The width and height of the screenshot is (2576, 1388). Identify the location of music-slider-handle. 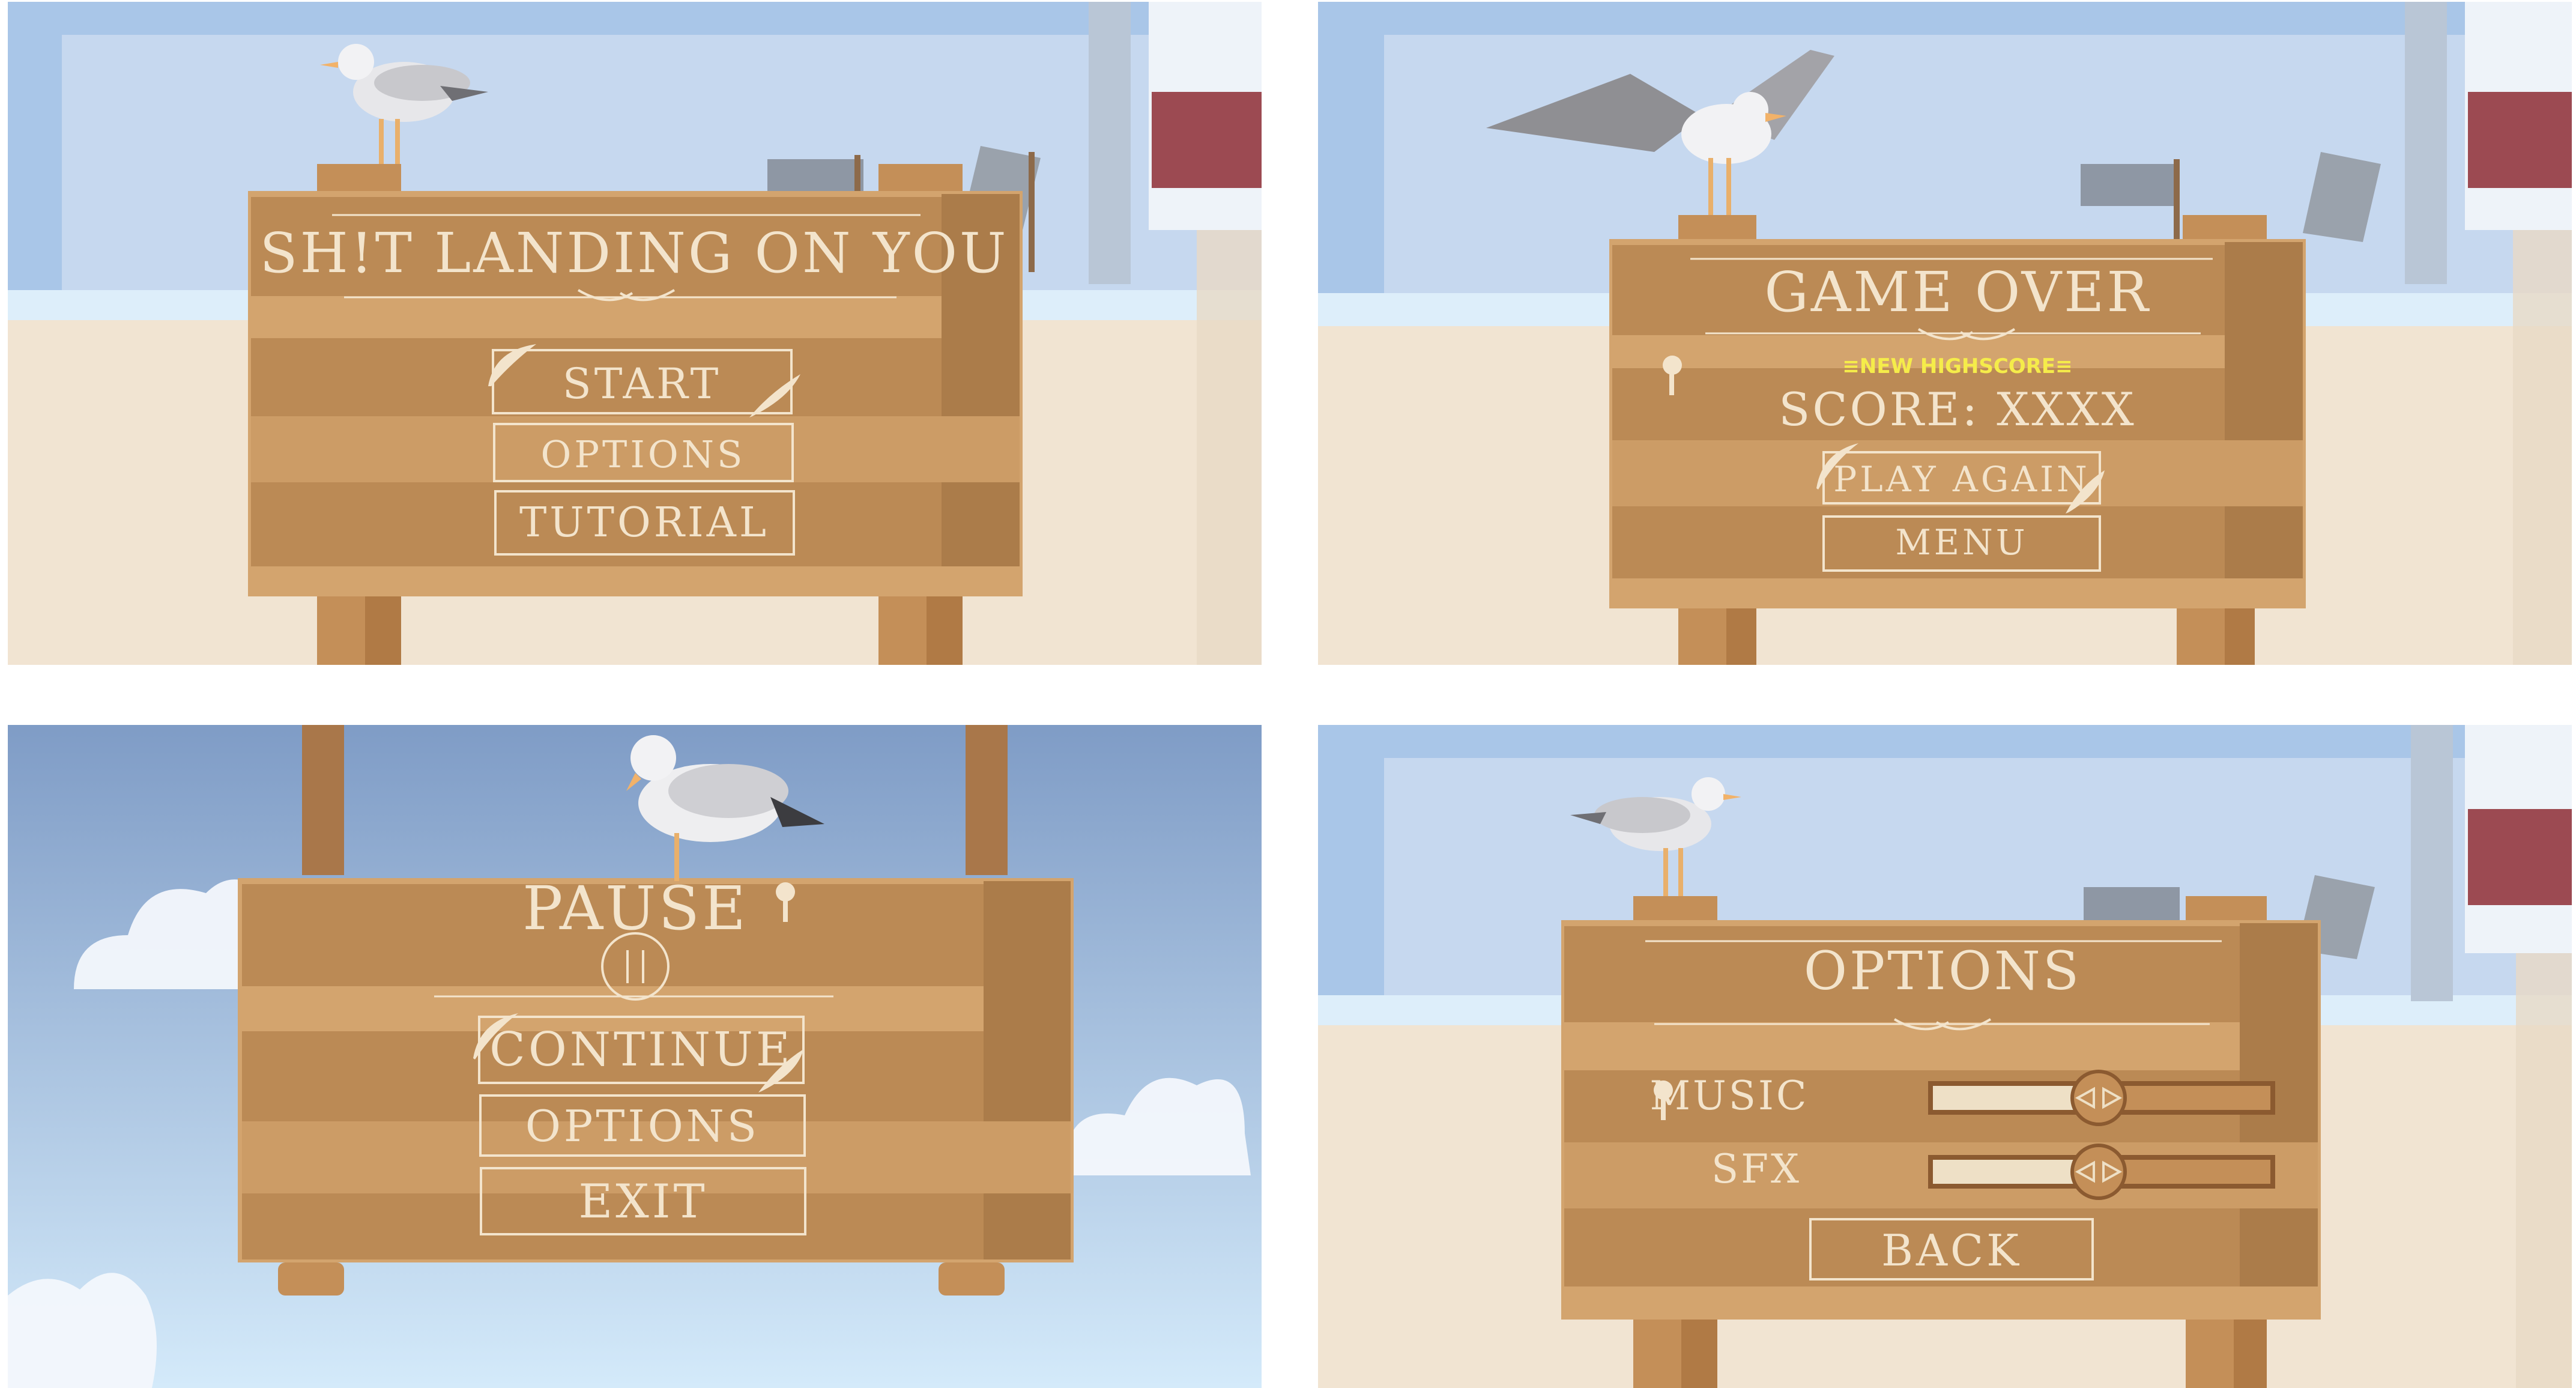
(2098, 1098).